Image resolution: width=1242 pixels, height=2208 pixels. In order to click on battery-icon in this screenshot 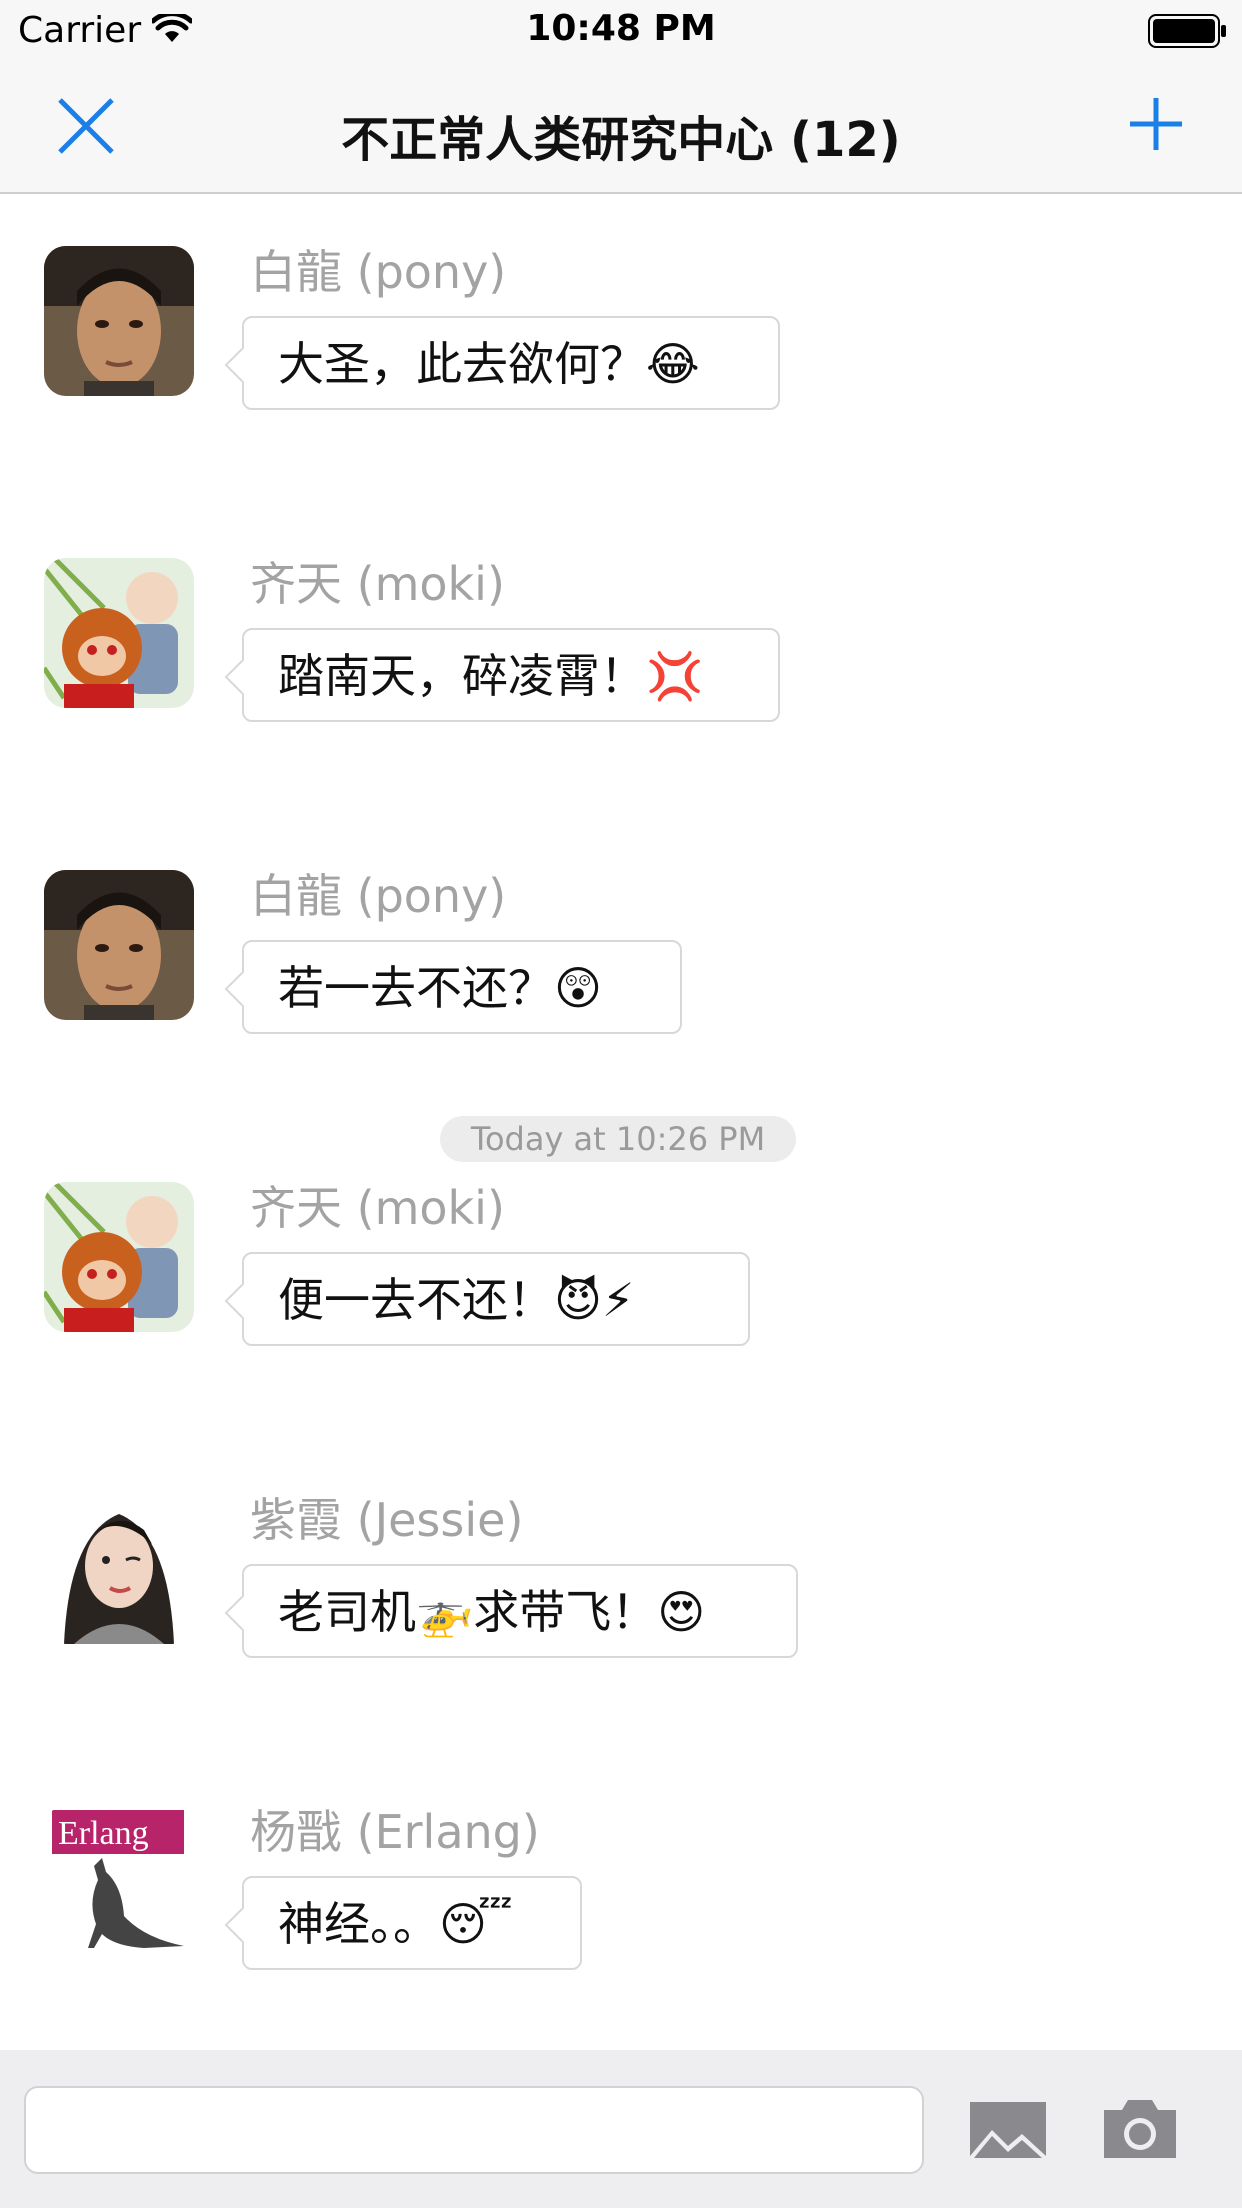, I will do `click(1187, 31)`.